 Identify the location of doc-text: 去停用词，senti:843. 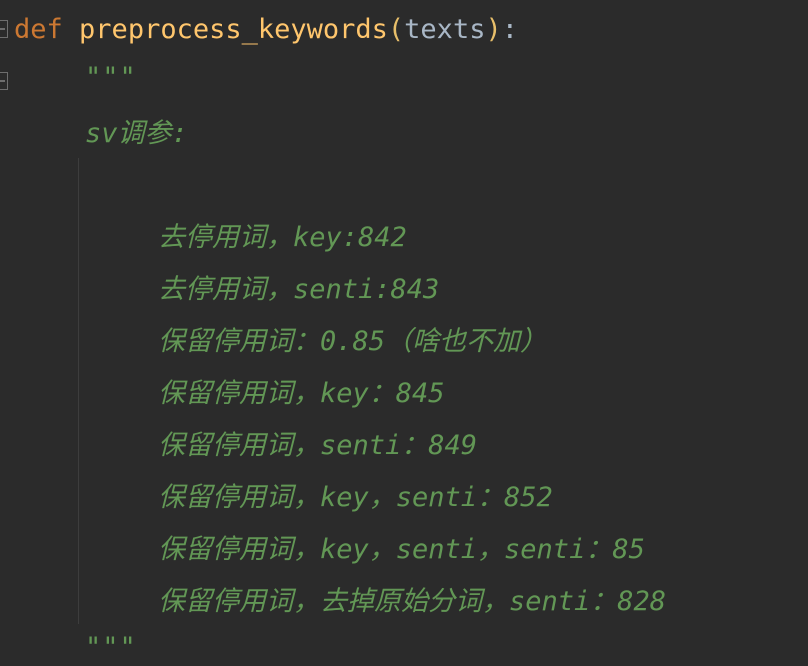
(299, 289).